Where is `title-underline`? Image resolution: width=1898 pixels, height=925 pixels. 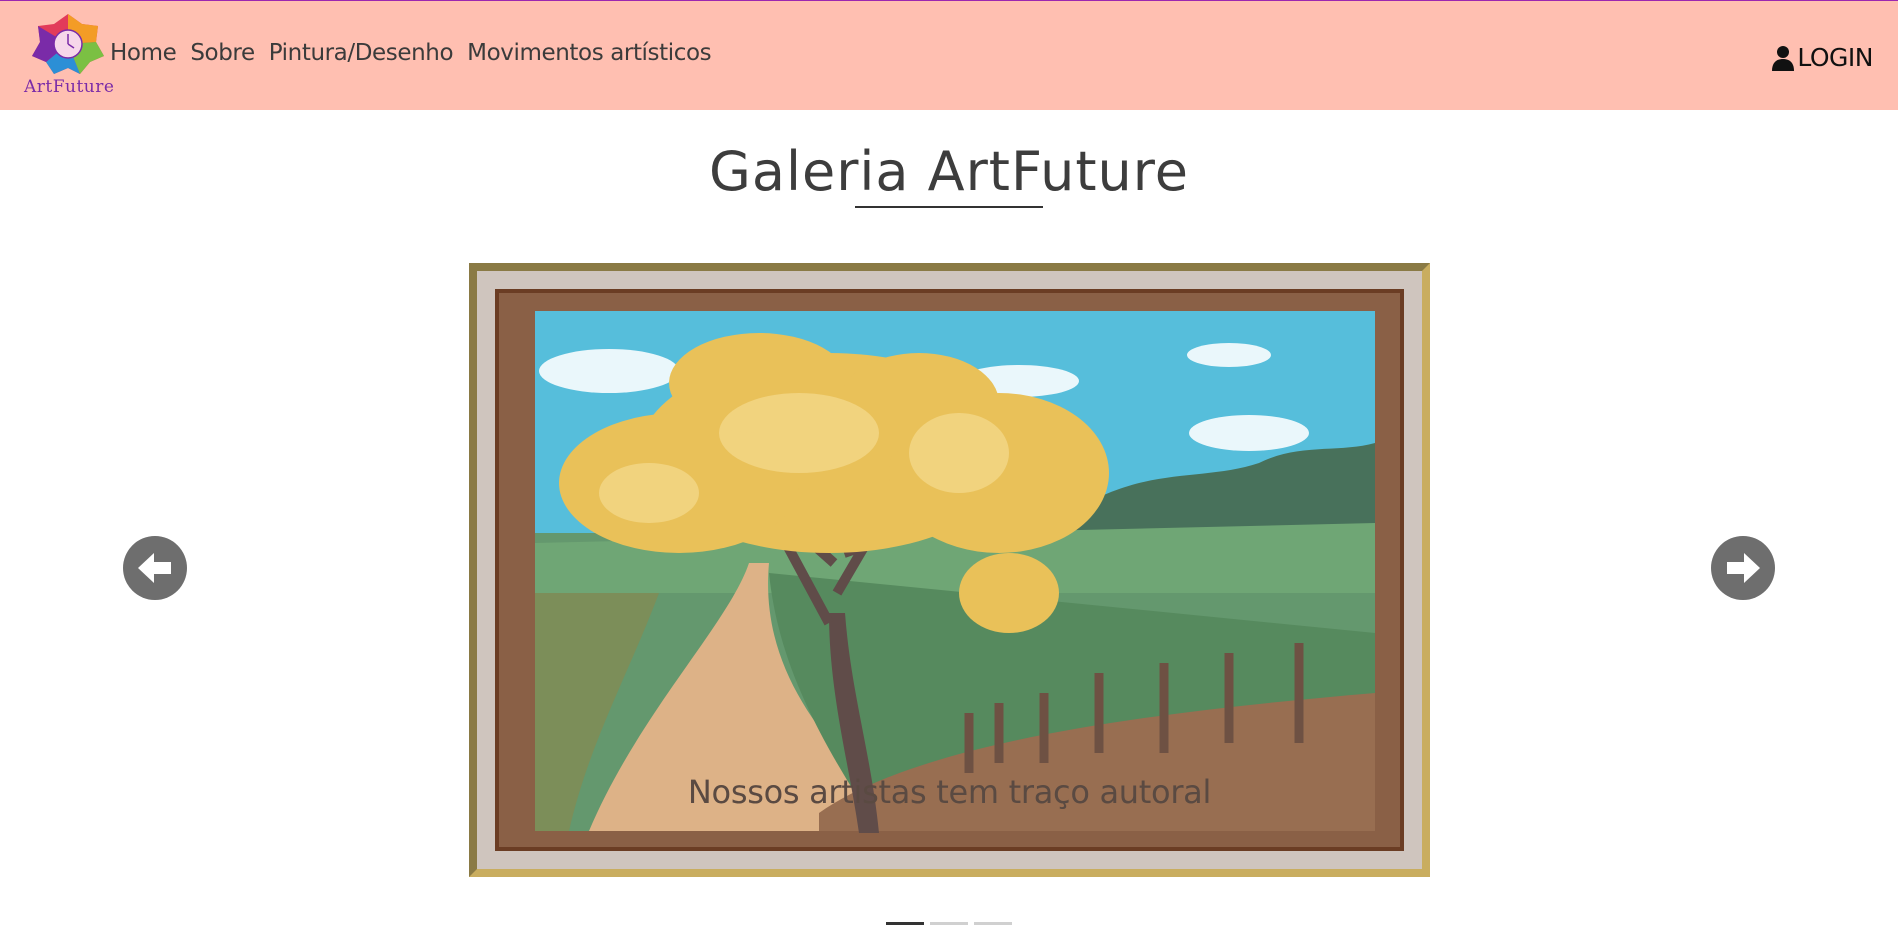 title-underline is located at coordinates (949, 207).